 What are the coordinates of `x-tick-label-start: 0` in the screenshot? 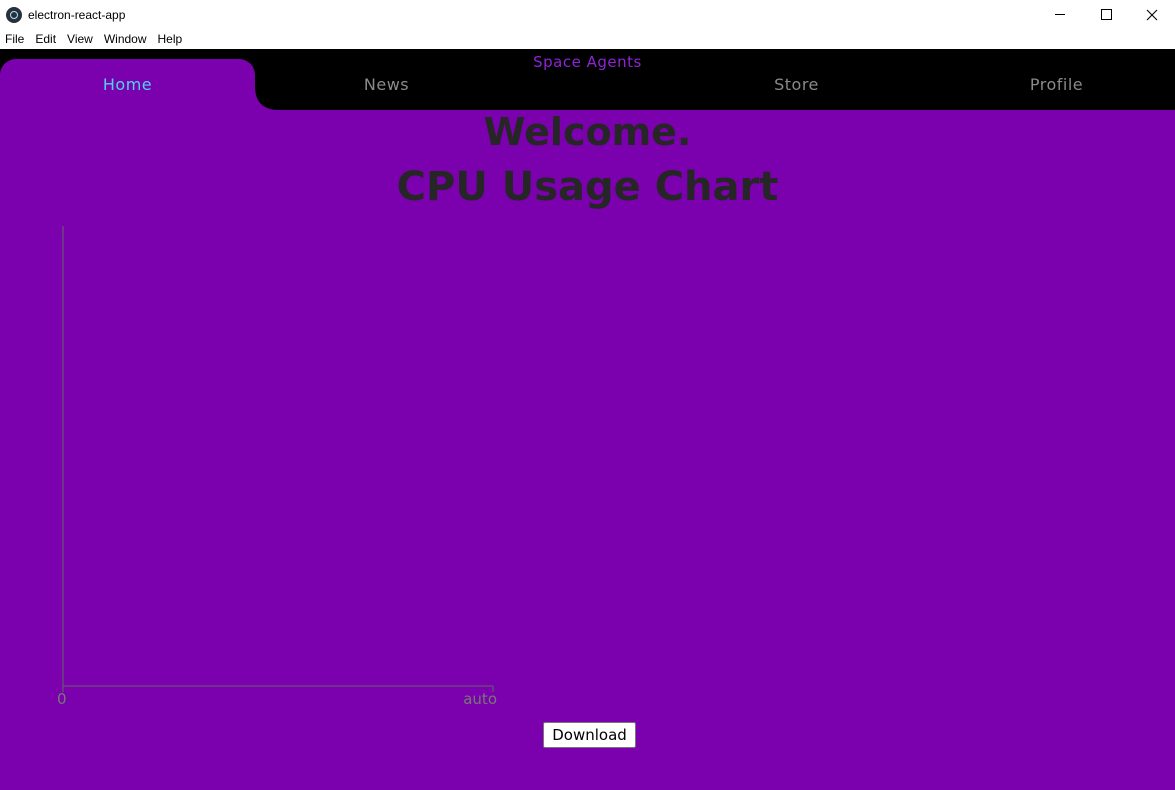 It's located at (62, 699).